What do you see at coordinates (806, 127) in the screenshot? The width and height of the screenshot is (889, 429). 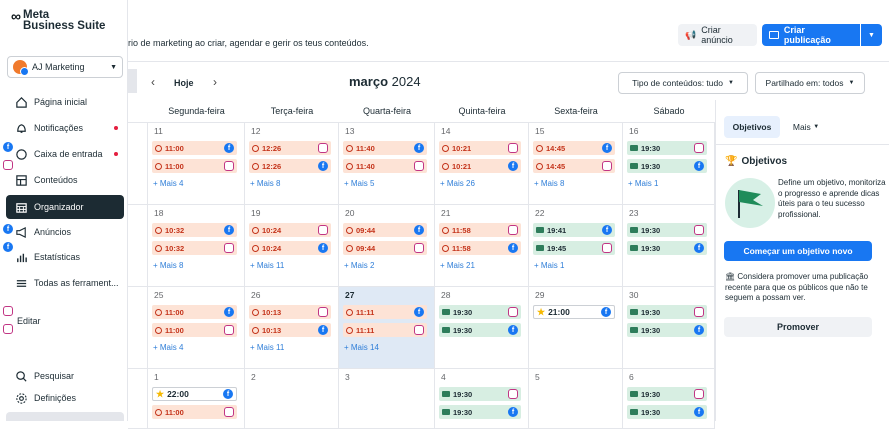 I see `tab-more: Mais ▼` at bounding box center [806, 127].